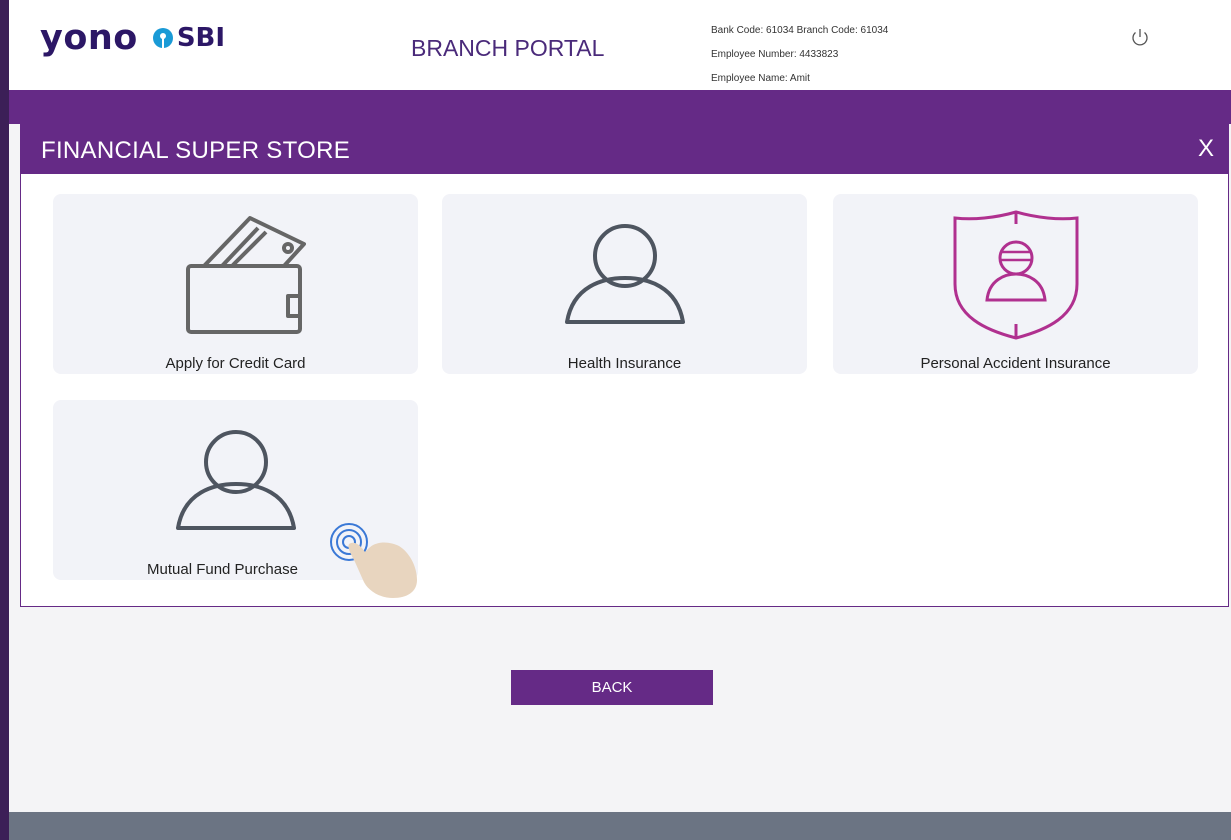 Image resolution: width=1231 pixels, height=840 pixels. I want to click on tile-apply-credit-card: Apply for Credit Card, so click(235, 284).